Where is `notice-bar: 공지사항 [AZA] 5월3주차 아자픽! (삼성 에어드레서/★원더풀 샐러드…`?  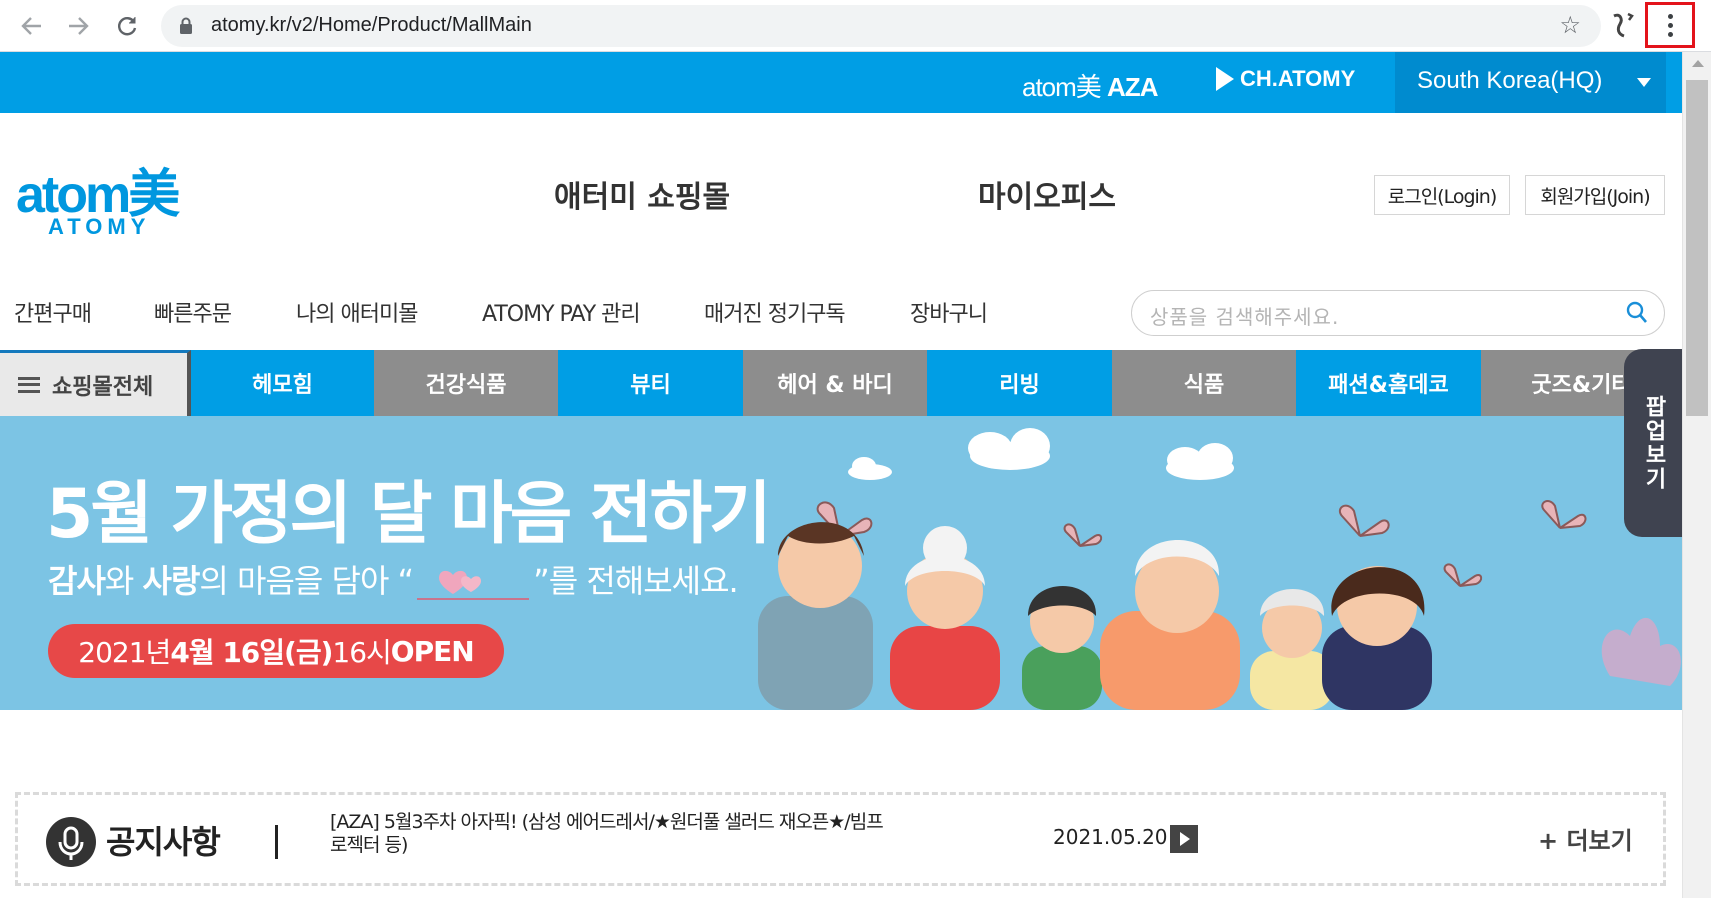 notice-bar: 공지사항 [AZA] 5월3주차 아자픽! (삼성 에어드레서/★원더풀 샐러드… is located at coordinates (840, 839).